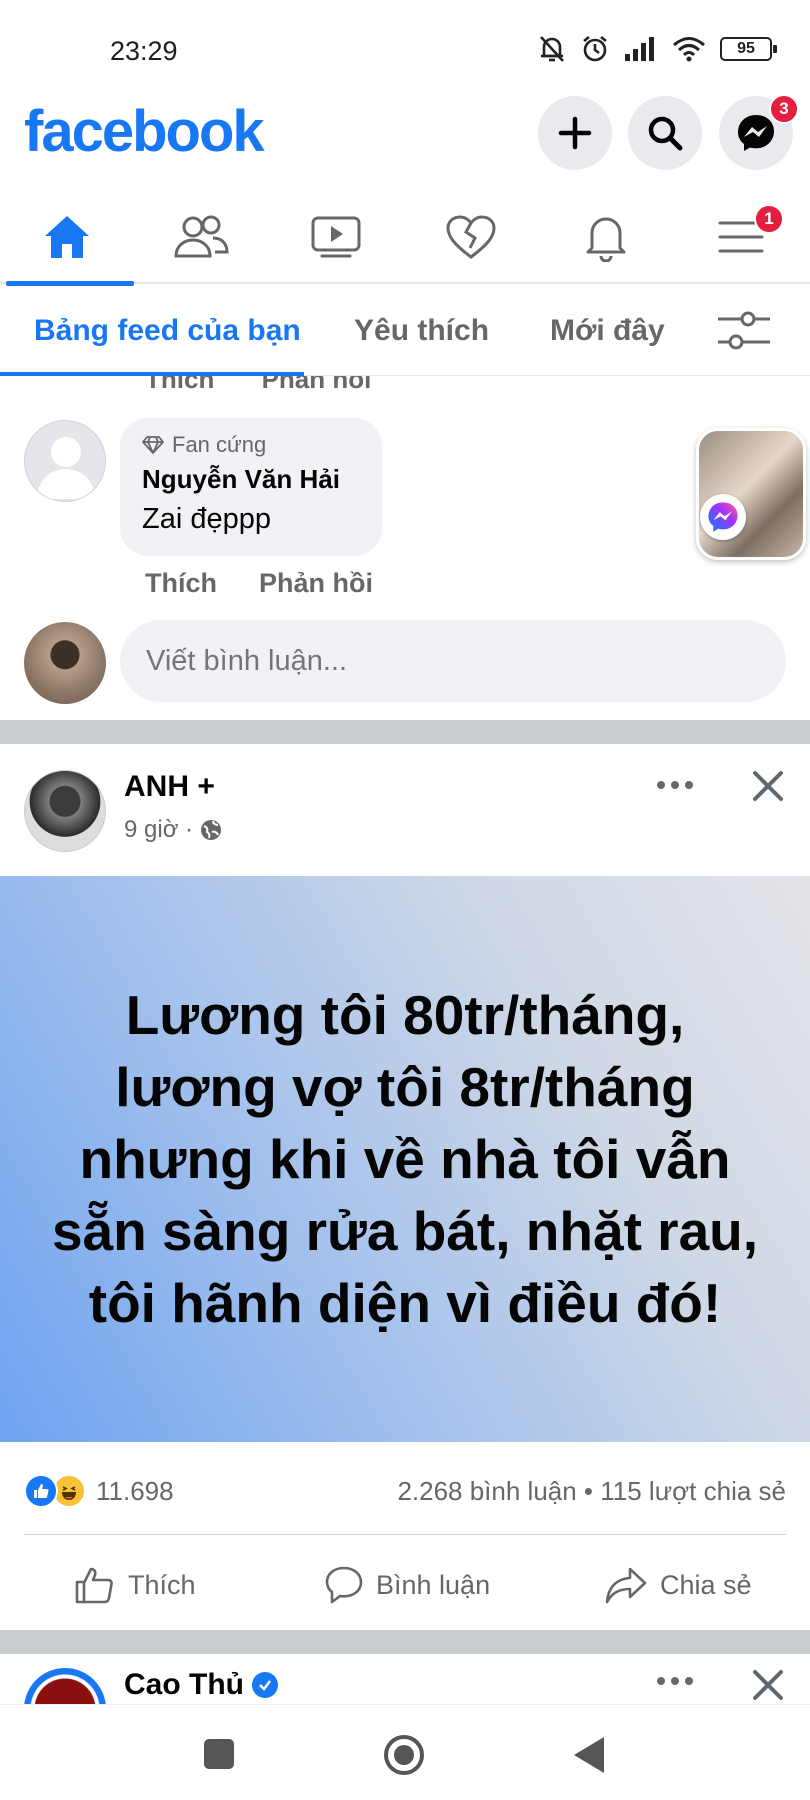 The width and height of the screenshot is (810, 1800). What do you see at coordinates (219, 1754) in the screenshot?
I see `recents-button` at bounding box center [219, 1754].